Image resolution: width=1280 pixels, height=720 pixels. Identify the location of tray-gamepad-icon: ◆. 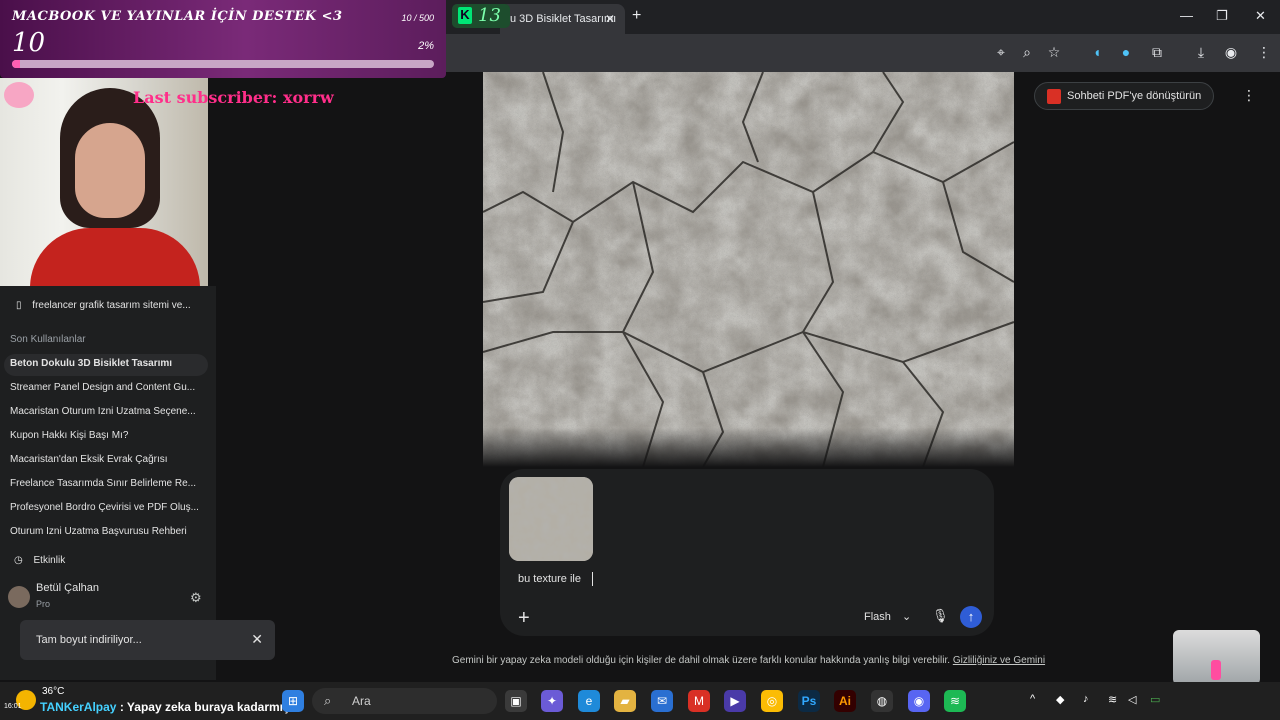
(1060, 699).